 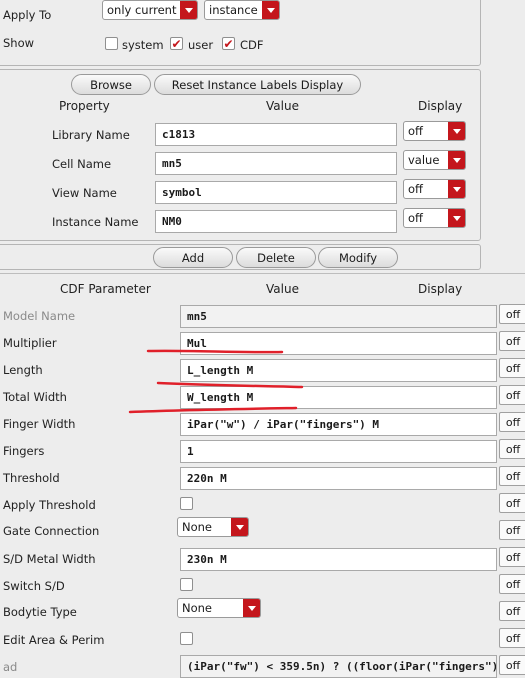 What do you see at coordinates (512, 530) in the screenshot?
I see `gate-connection-display-button: off` at bounding box center [512, 530].